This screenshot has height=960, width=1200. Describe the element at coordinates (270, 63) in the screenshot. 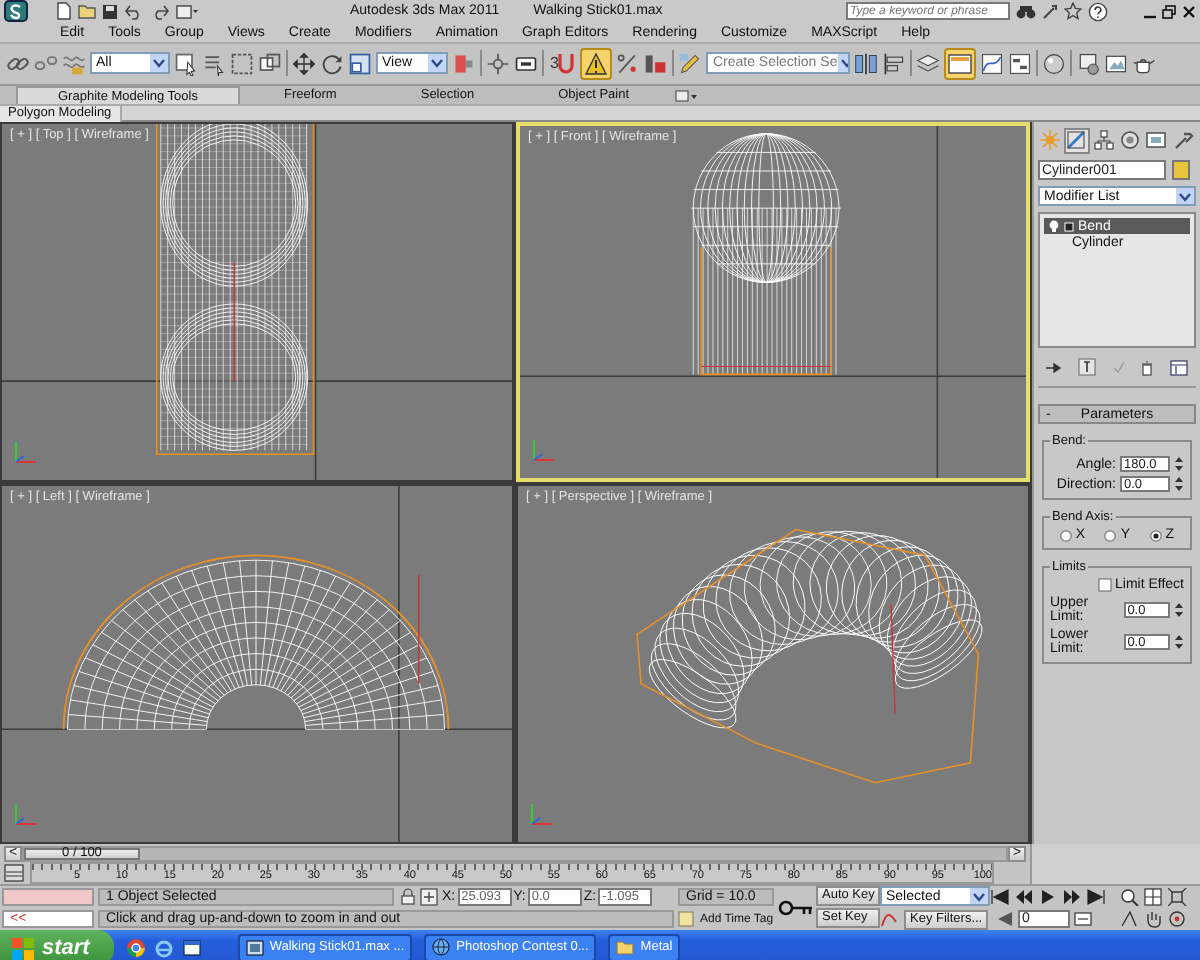

I see `window-crossing-icon` at that location.